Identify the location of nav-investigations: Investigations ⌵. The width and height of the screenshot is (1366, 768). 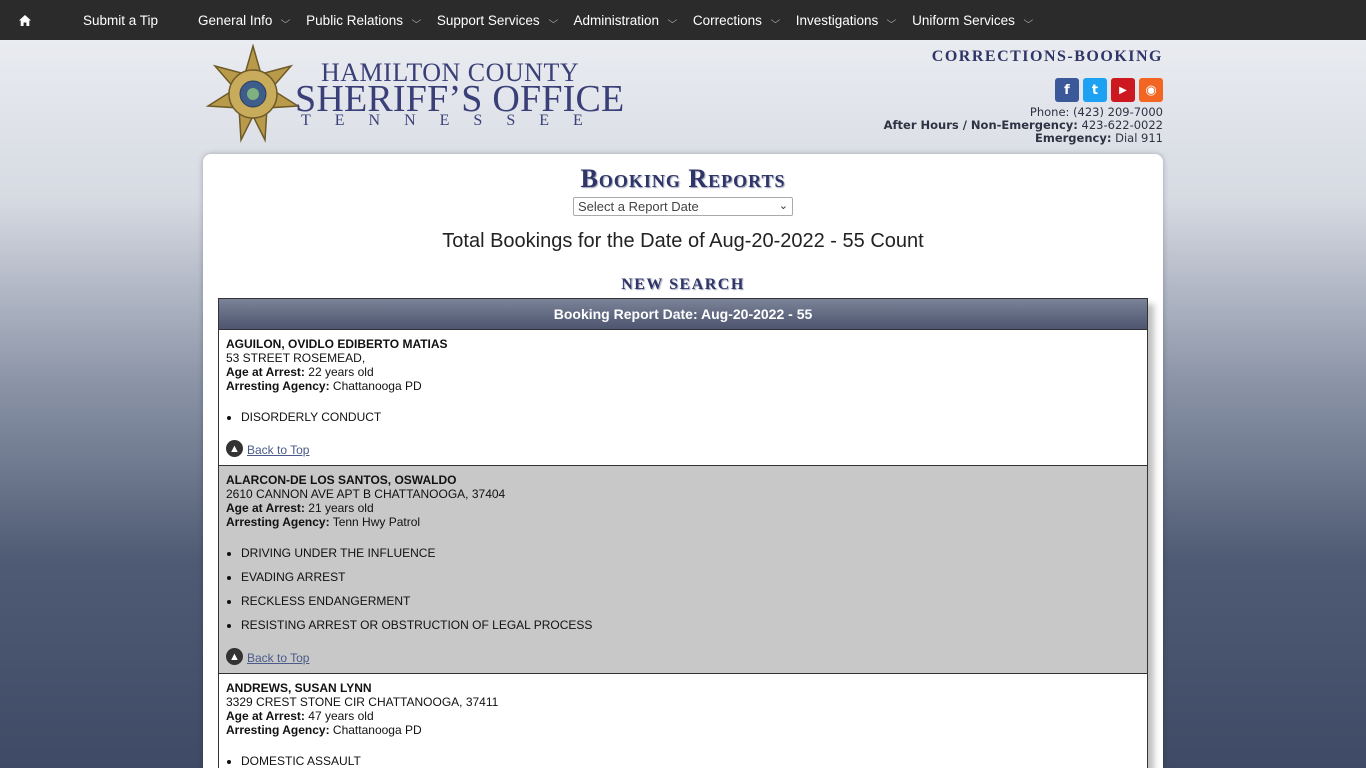
(846, 20).